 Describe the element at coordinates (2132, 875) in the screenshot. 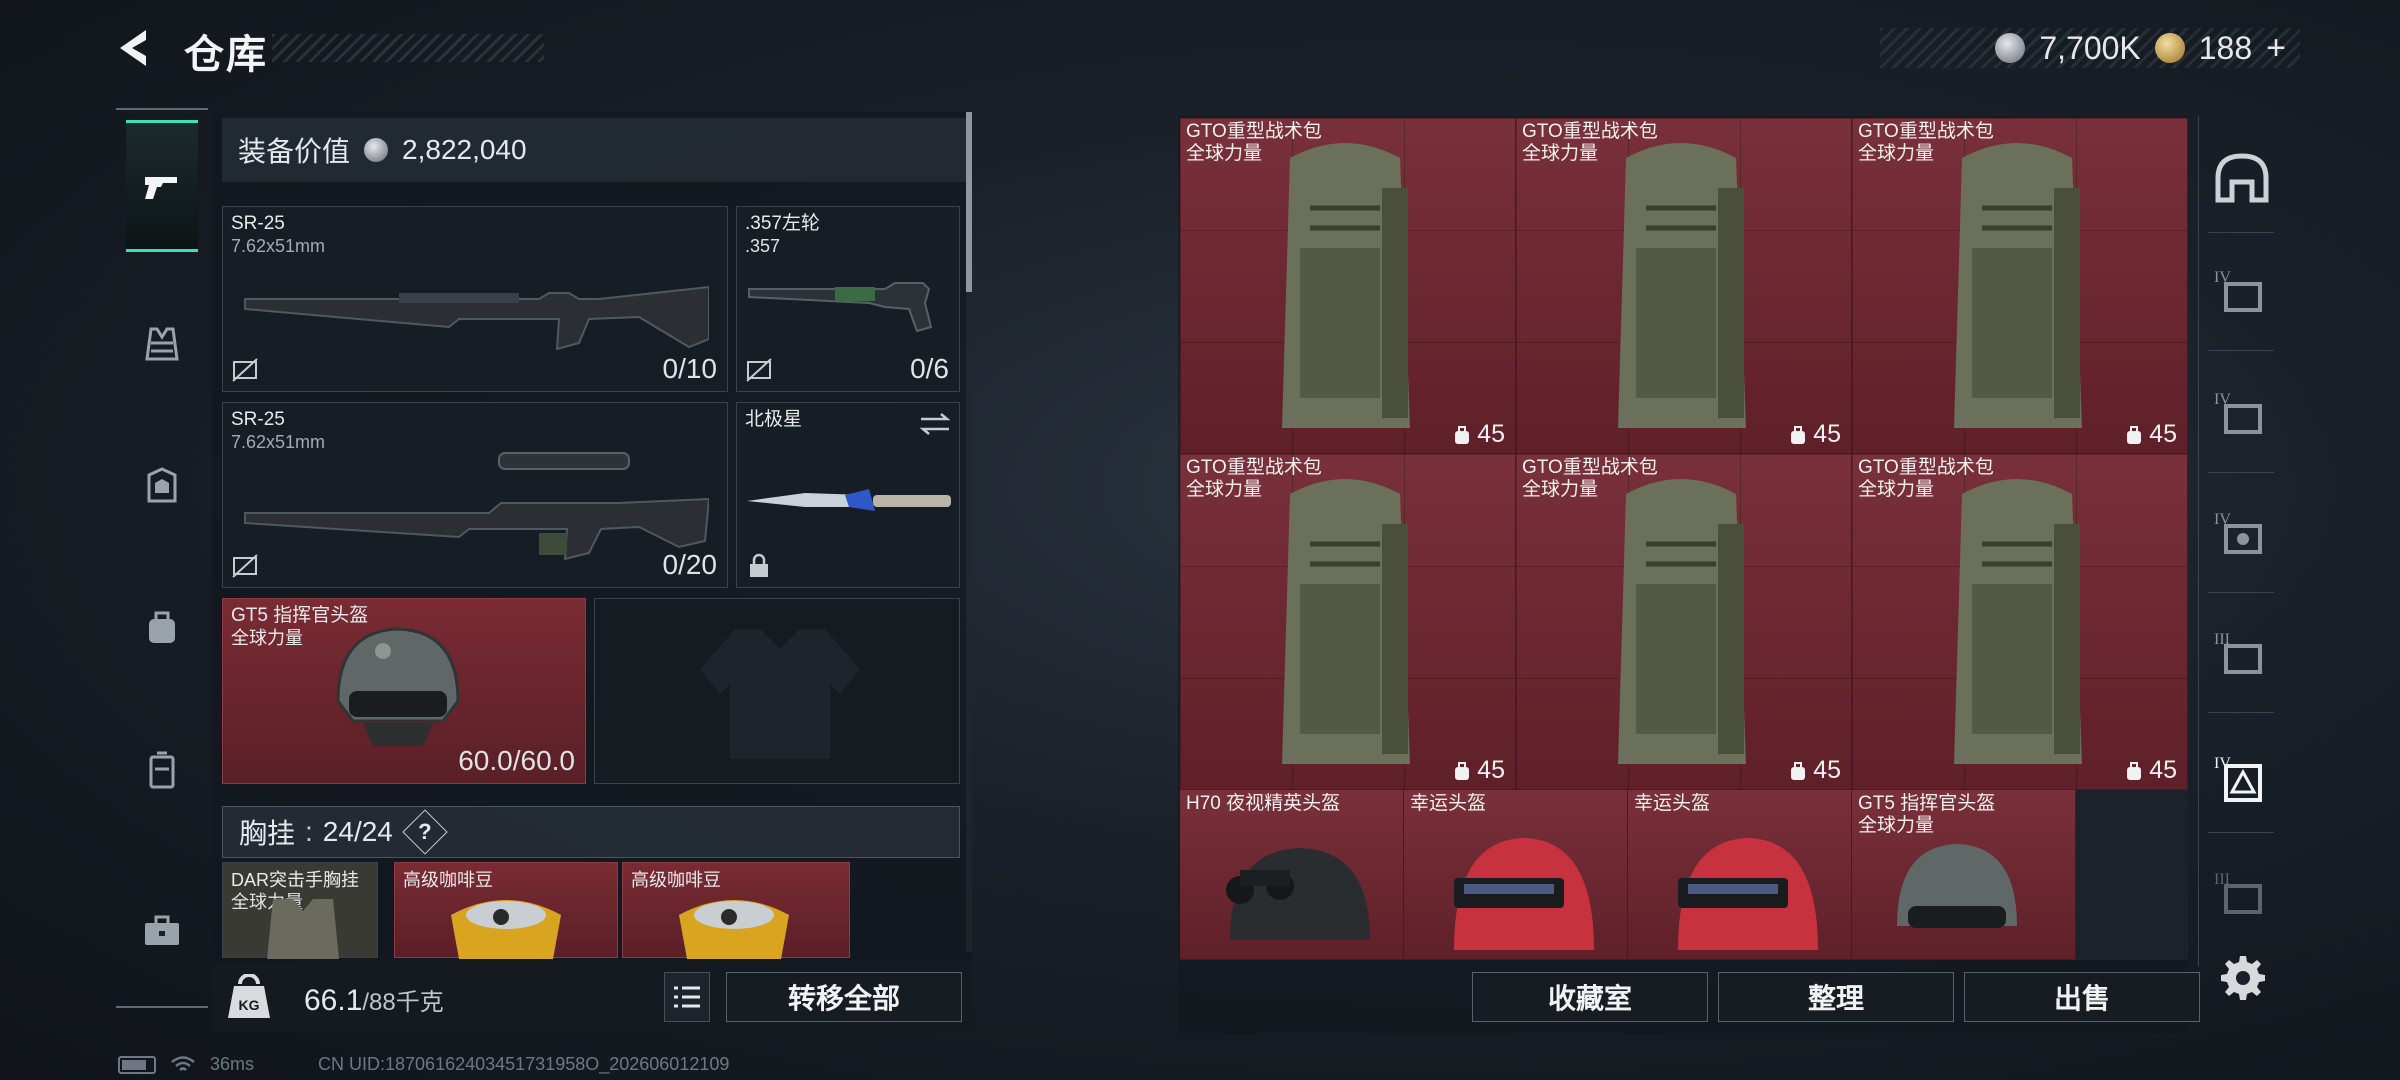

I see `storage-empty-cell` at that location.